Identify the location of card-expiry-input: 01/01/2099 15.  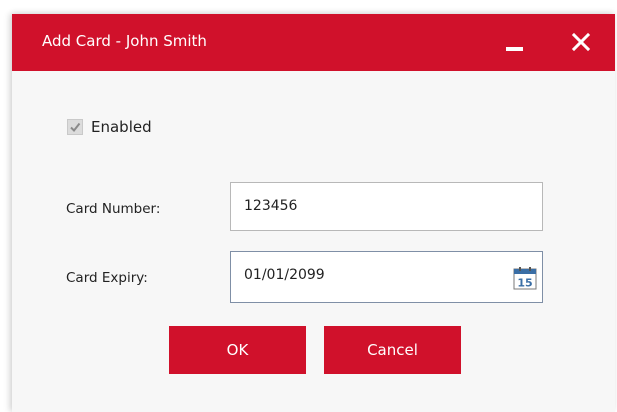
(386, 277).